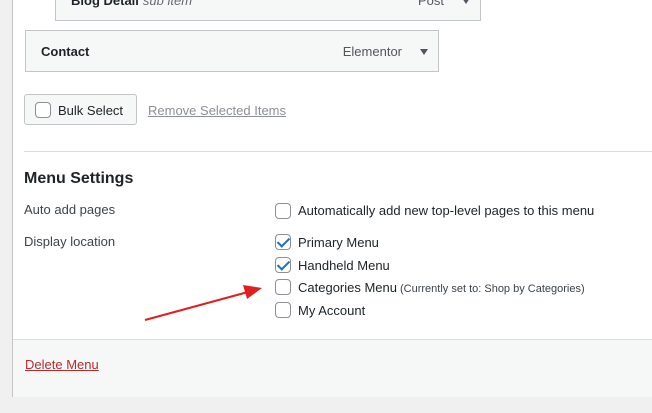  What do you see at coordinates (232, 51) in the screenshot?
I see `menu-item-contact: Contact Elementor` at bounding box center [232, 51].